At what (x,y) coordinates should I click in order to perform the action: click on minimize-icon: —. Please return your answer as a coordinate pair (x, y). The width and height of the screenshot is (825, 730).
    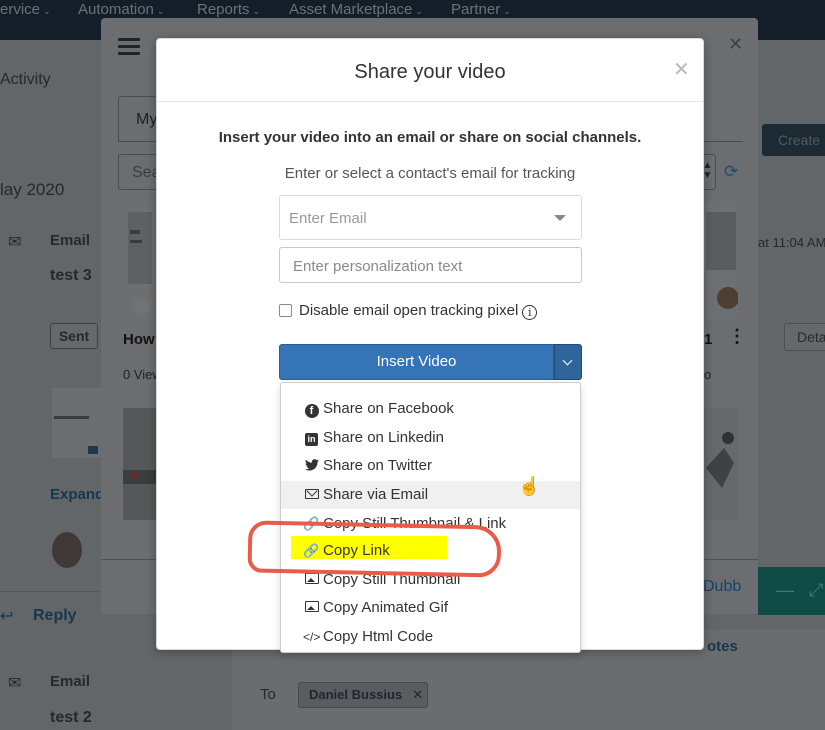
    Looking at the image, I should click on (785, 590).